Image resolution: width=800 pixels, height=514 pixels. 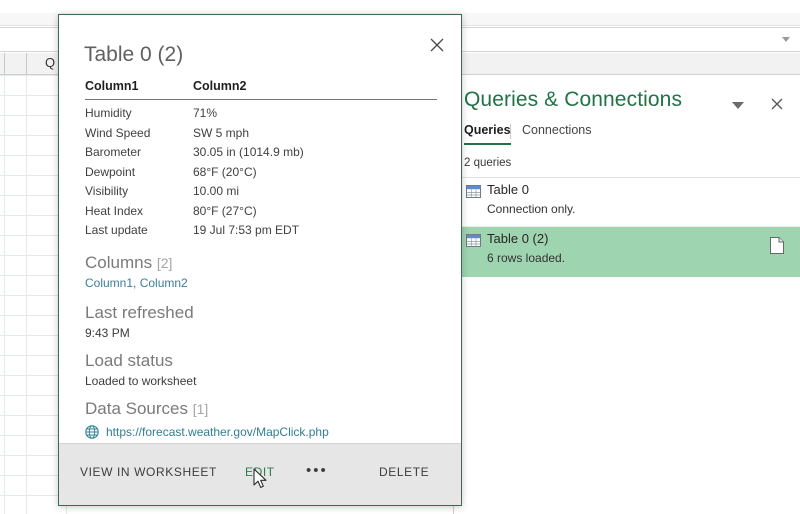 I want to click on cell-column2: SW 5 mph, so click(x=221, y=132).